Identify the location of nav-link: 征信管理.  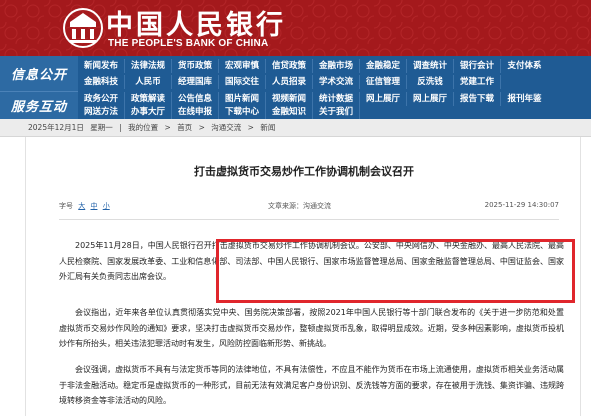
(383, 82).